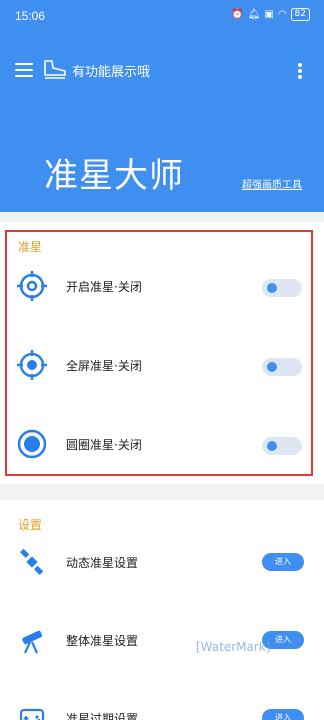  I want to click on alarm-icon: ⏰, so click(237, 14).